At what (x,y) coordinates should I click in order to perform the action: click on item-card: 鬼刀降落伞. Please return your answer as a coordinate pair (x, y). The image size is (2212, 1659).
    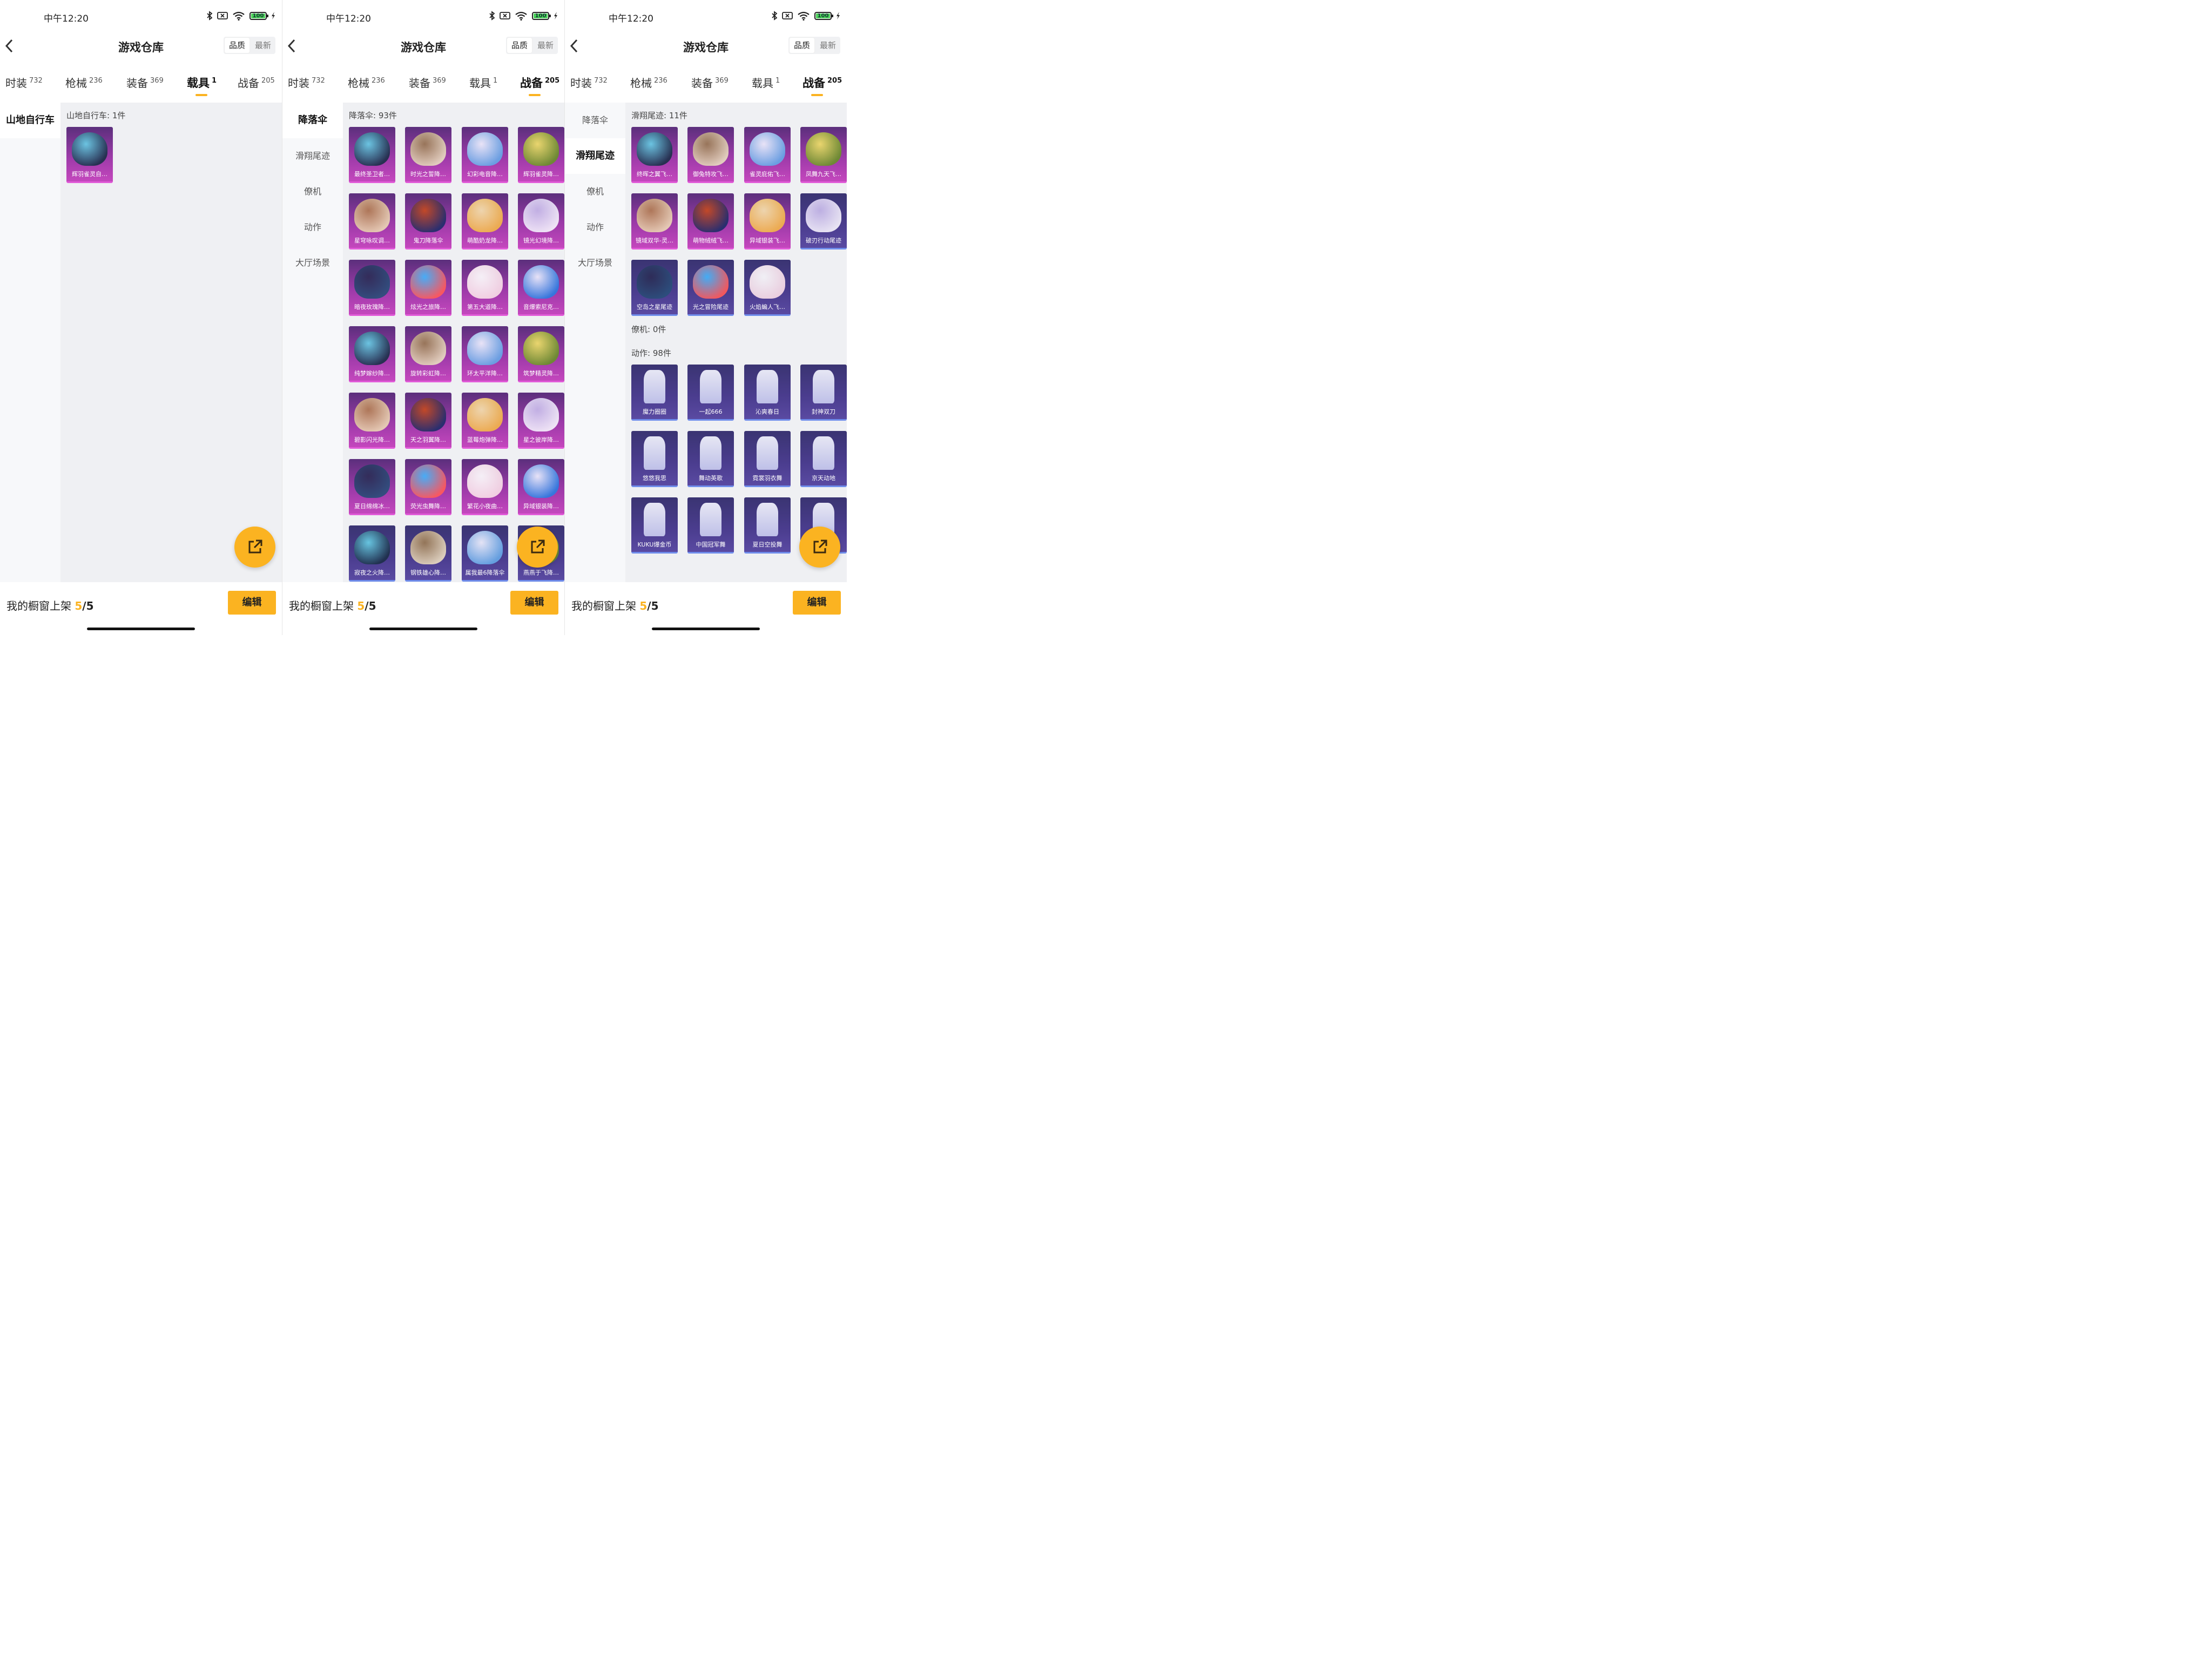
    Looking at the image, I should click on (428, 221).